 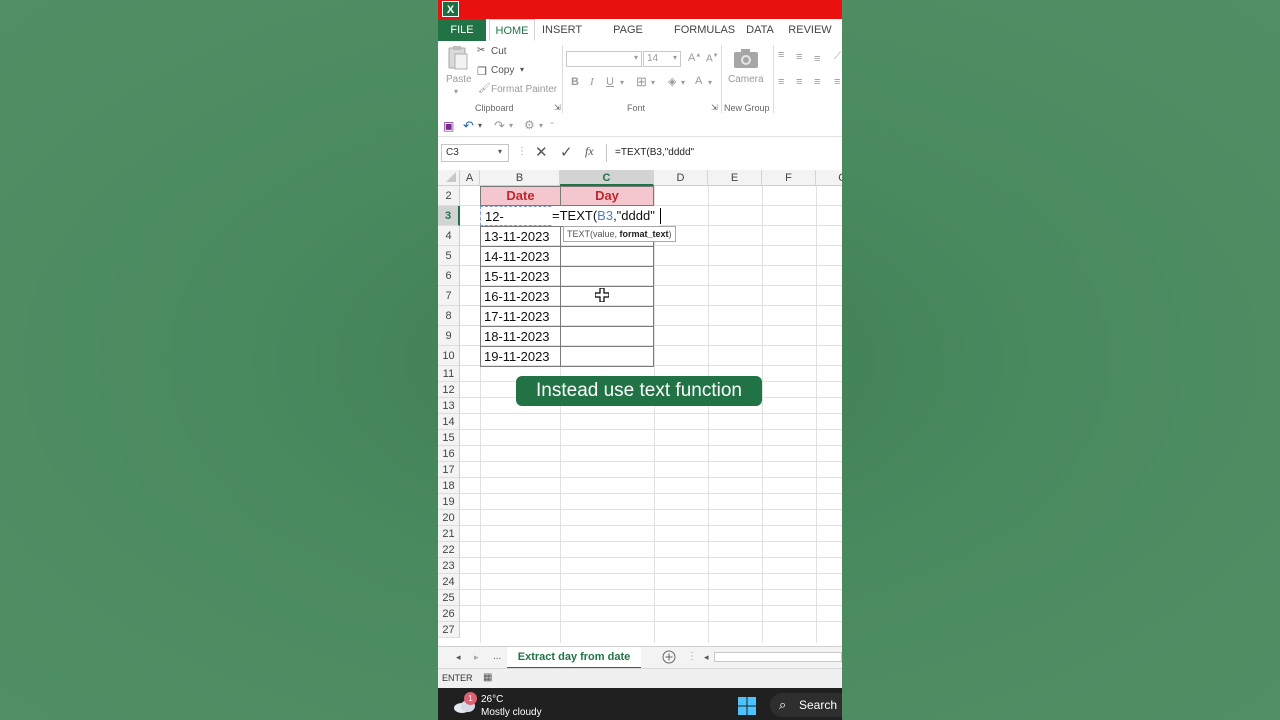 I want to click on row-header-21: 21, so click(x=449, y=534).